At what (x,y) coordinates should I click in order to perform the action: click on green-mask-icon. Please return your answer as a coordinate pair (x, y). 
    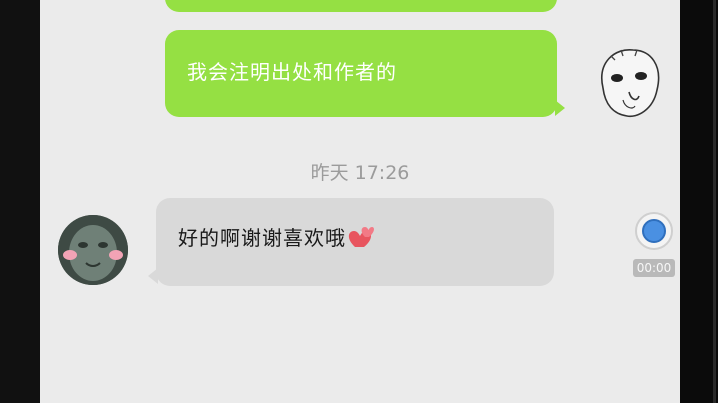
    Looking at the image, I should click on (93, 250).